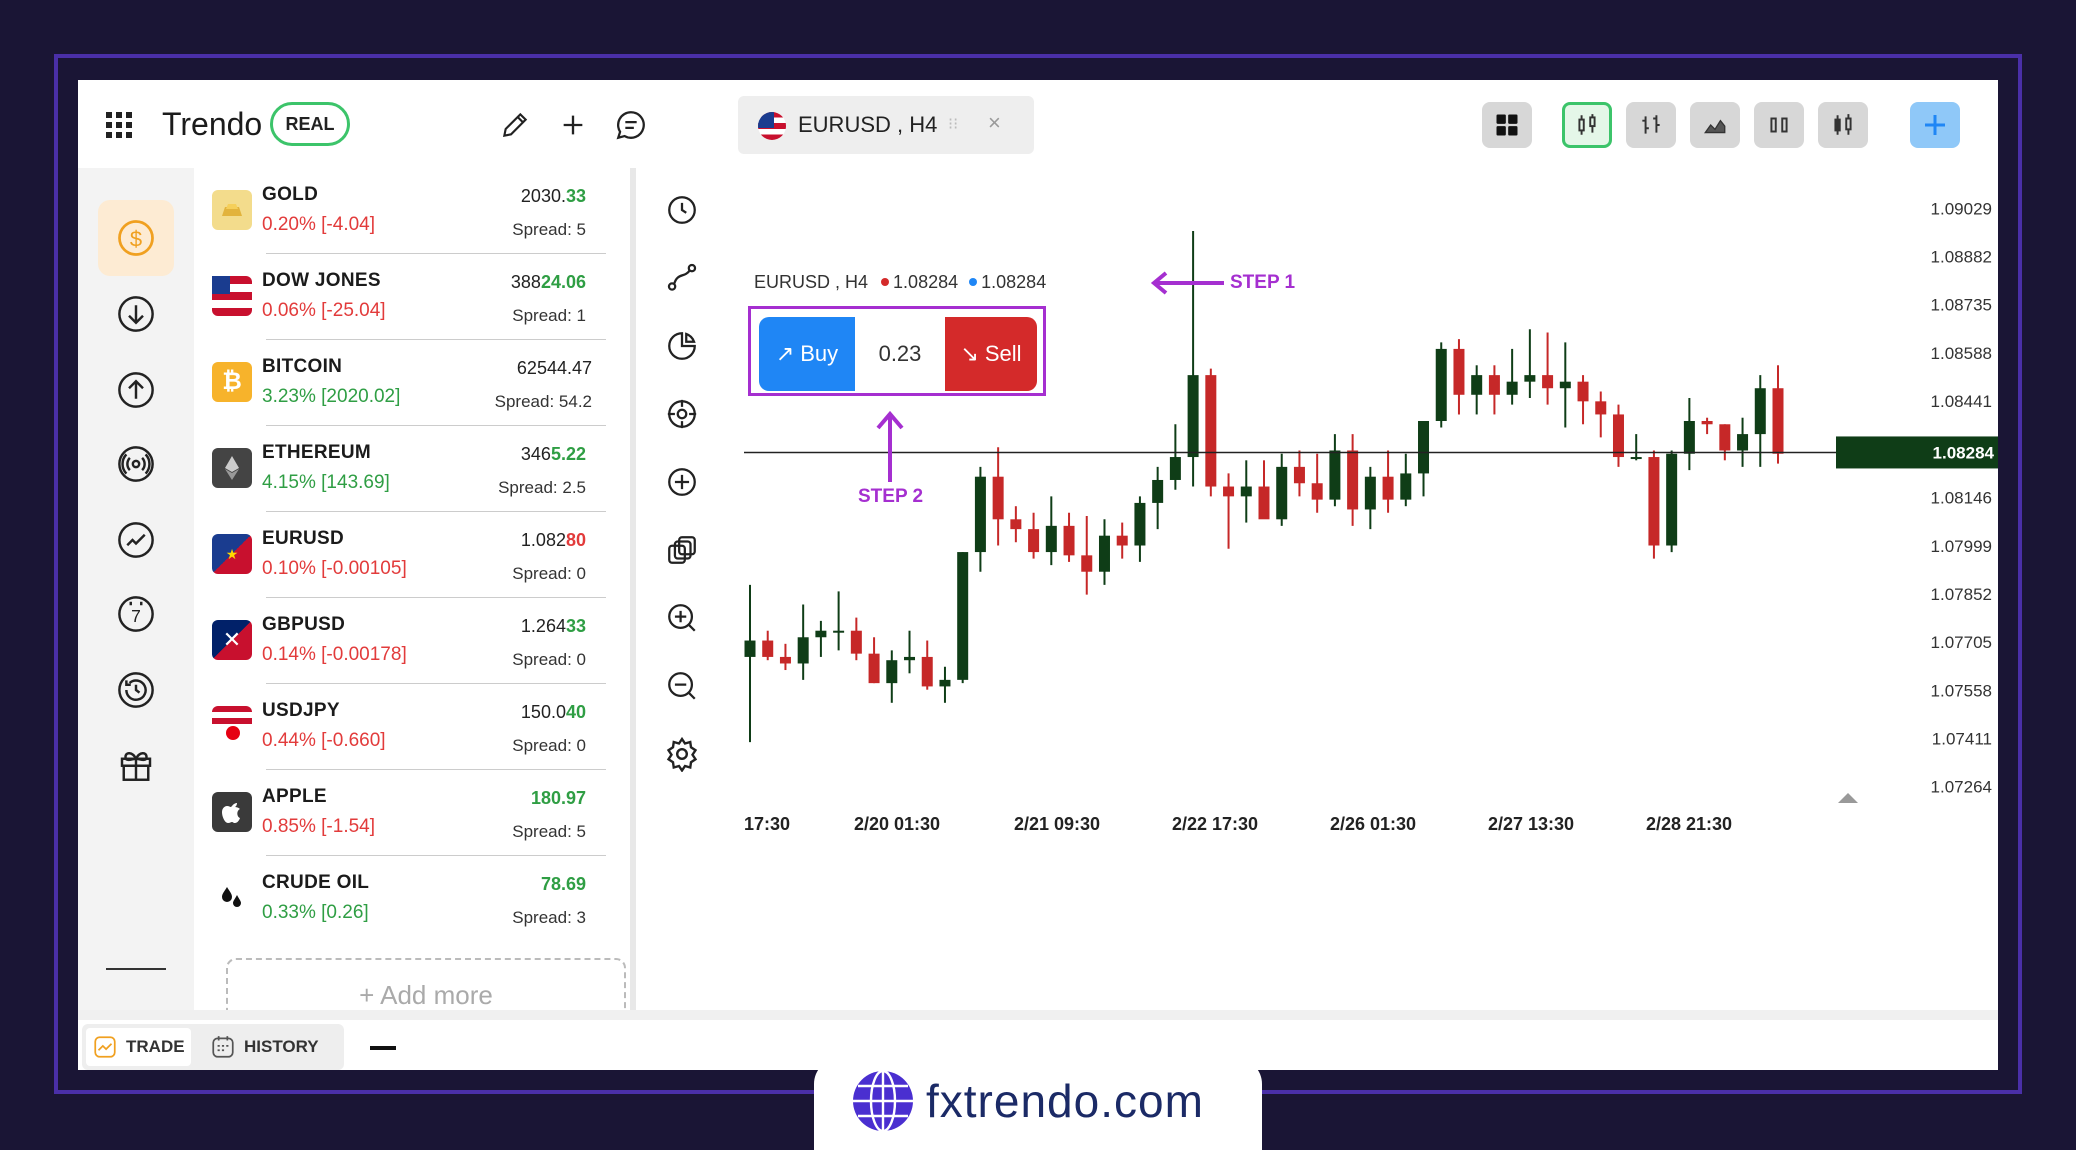 The height and width of the screenshot is (1150, 2076). Describe the element at coordinates (1531, 824) in the screenshot. I see `time-tick-label: 2/27 13:30` at that location.